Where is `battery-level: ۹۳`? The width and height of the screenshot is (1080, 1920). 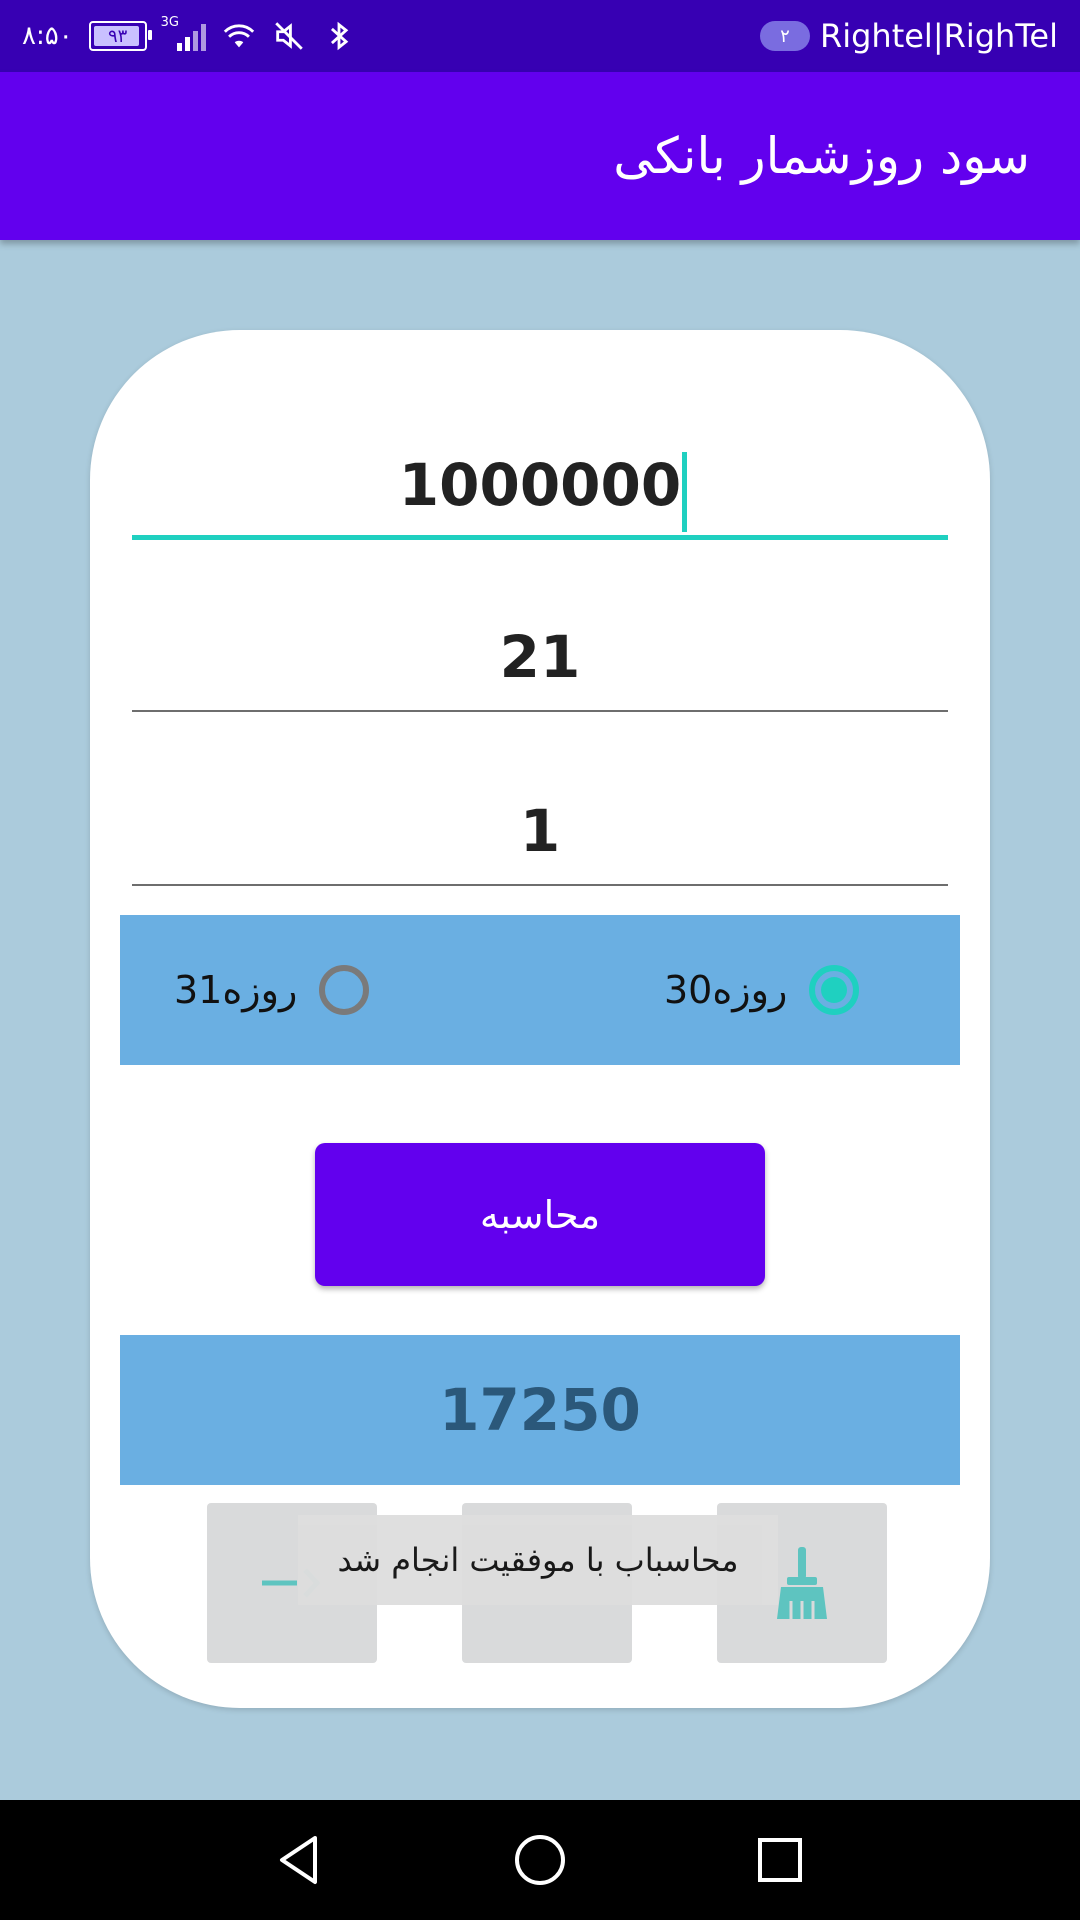
battery-level: ۹۳ is located at coordinates (117, 36).